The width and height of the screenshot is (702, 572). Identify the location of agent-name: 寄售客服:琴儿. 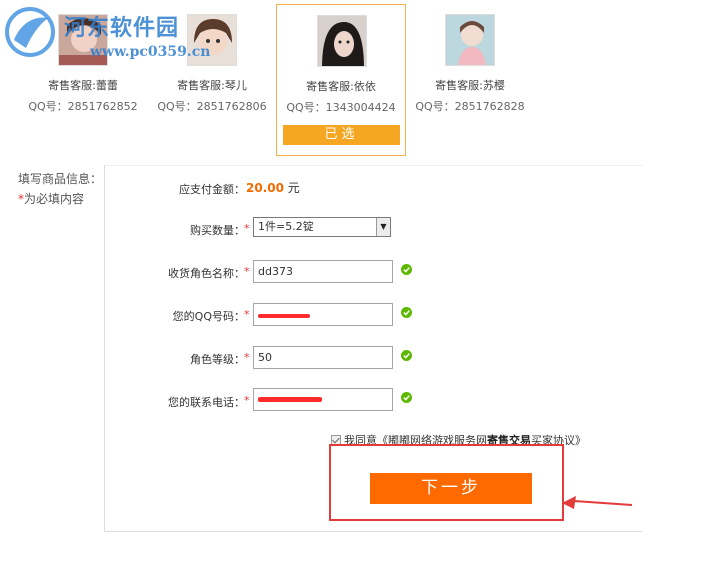
(212, 85).